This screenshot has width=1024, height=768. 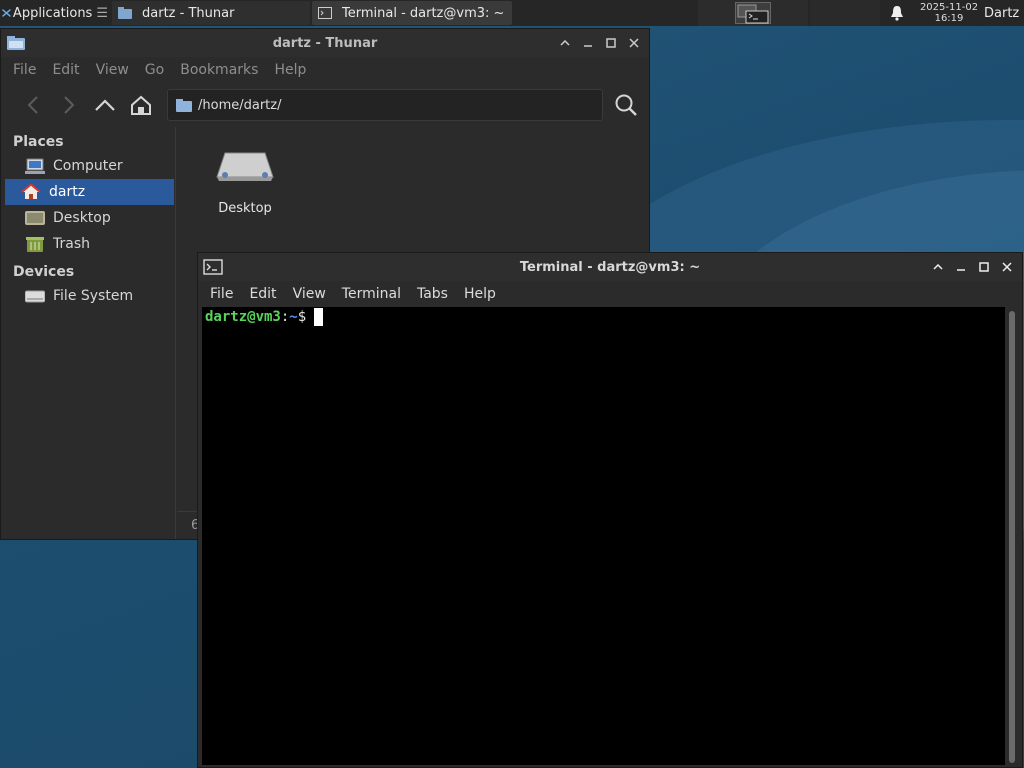 I want to click on chevron-right-icon, so click(x=69, y=105).